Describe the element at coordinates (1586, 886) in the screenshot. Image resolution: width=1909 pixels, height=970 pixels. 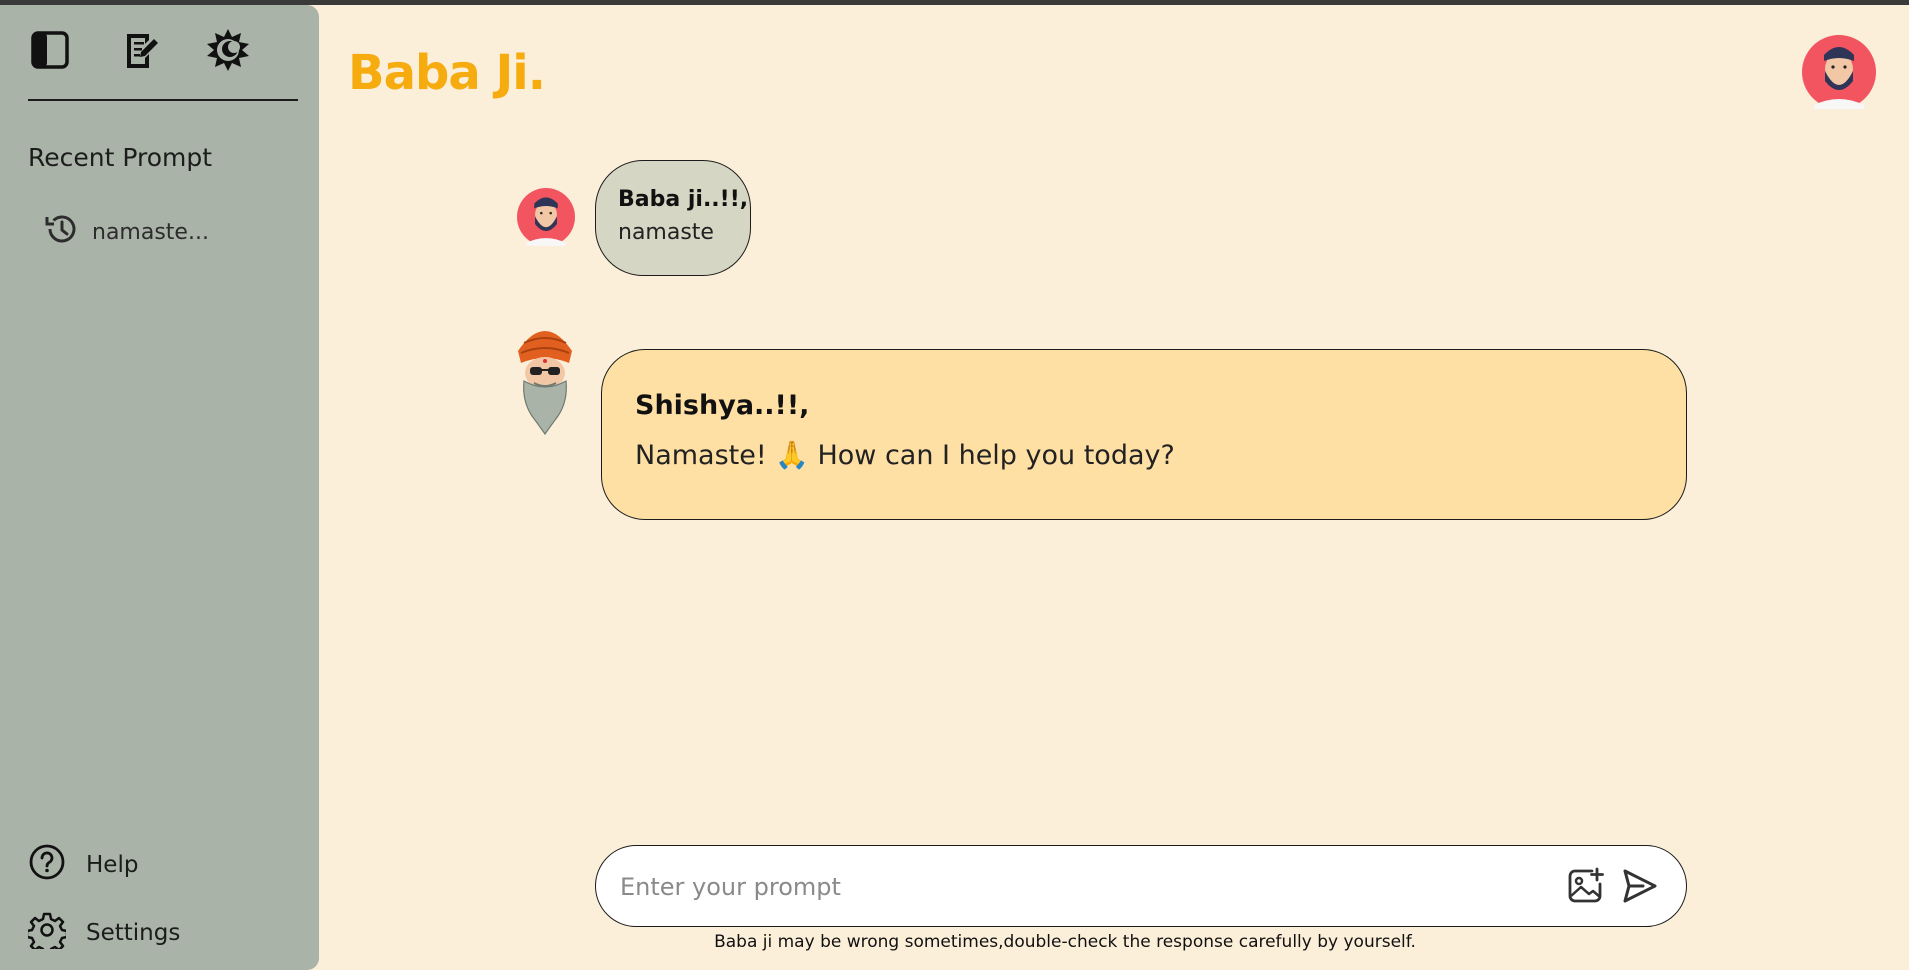
I see `image-upload-icon` at that location.